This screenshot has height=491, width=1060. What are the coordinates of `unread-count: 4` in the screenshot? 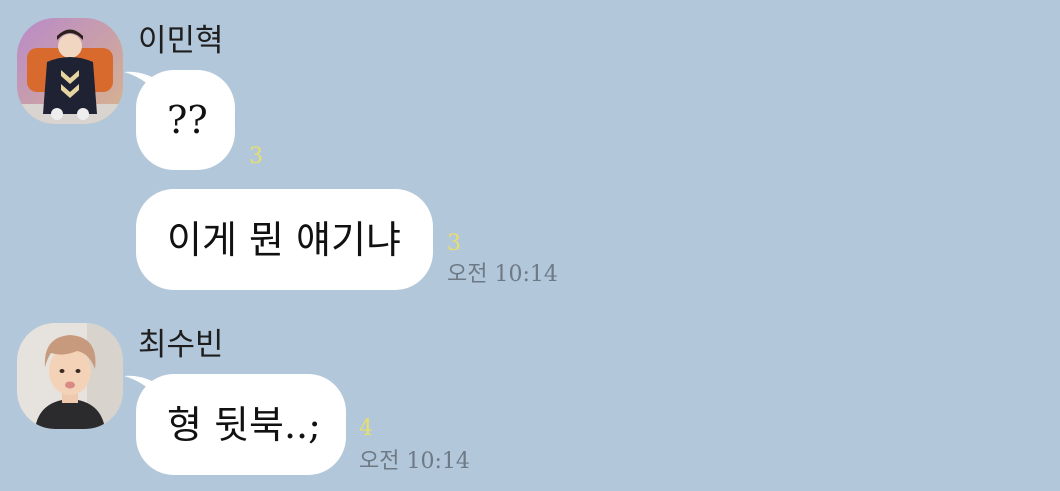 It's located at (366, 428).